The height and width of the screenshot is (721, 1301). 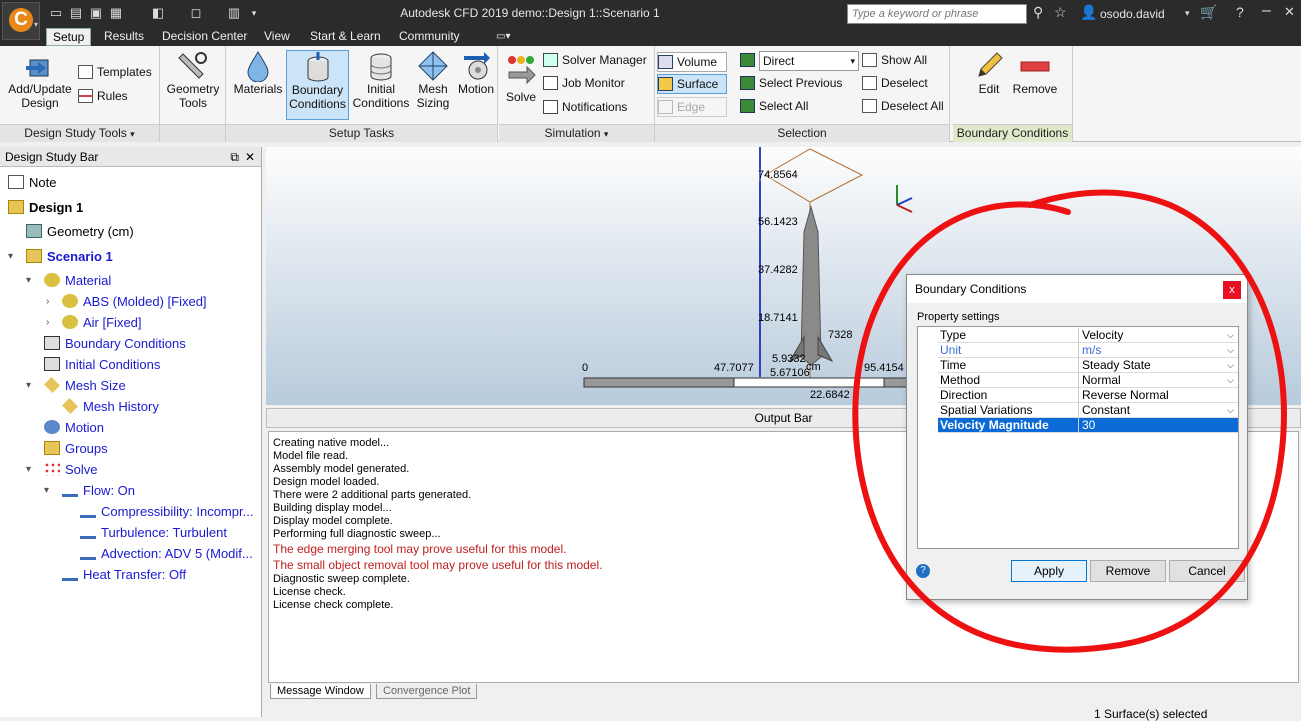 I want to click on group-label-simulation: Simulation ▾, so click(x=576, y=133).